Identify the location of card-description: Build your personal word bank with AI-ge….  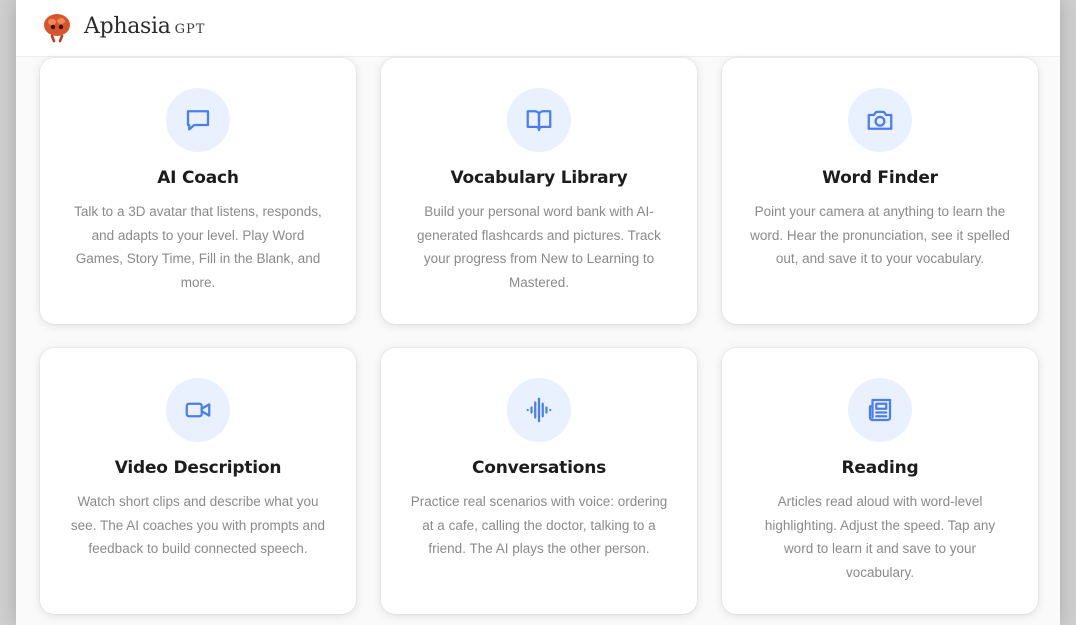
(539, 247).